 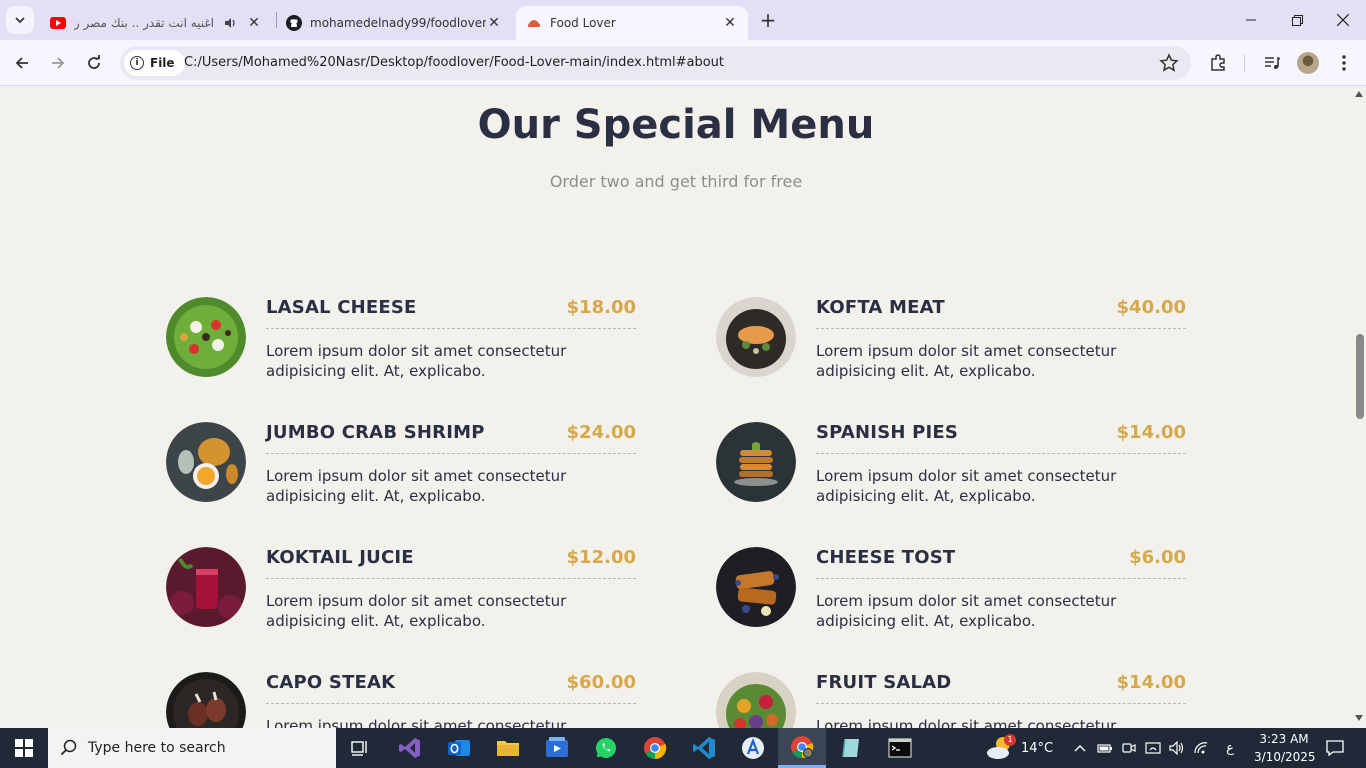 What do you see at coordinates (137, 63) in the screenshot?
I see `info-icon: i` at bounding box center [137, 63].